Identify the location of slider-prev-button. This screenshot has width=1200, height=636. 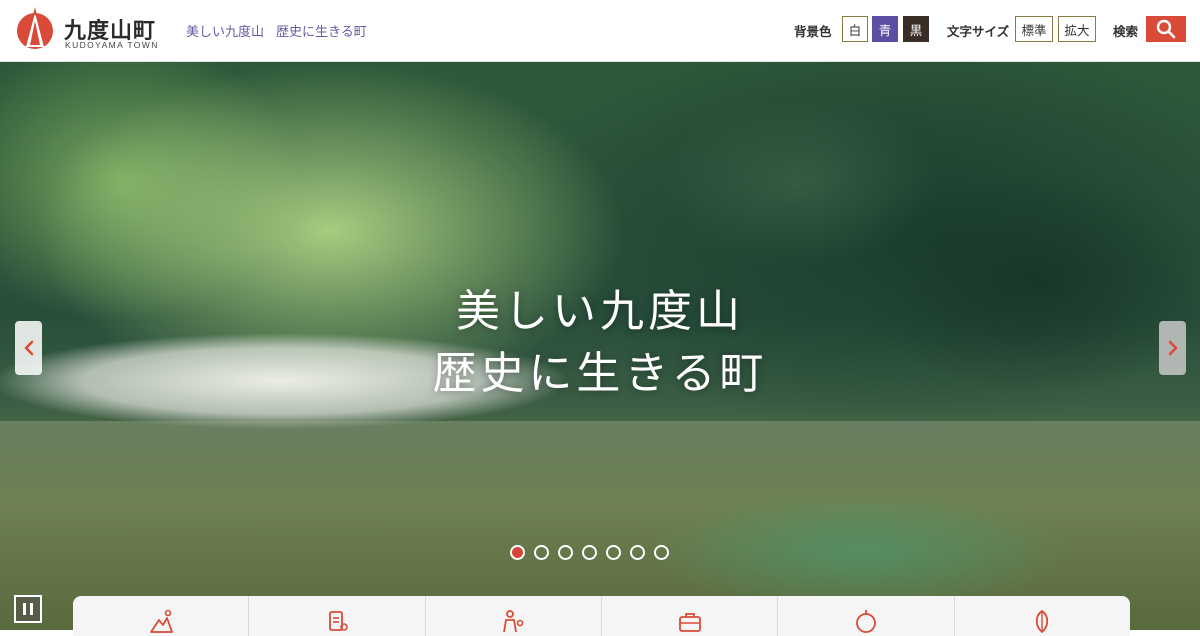
(28, 348).